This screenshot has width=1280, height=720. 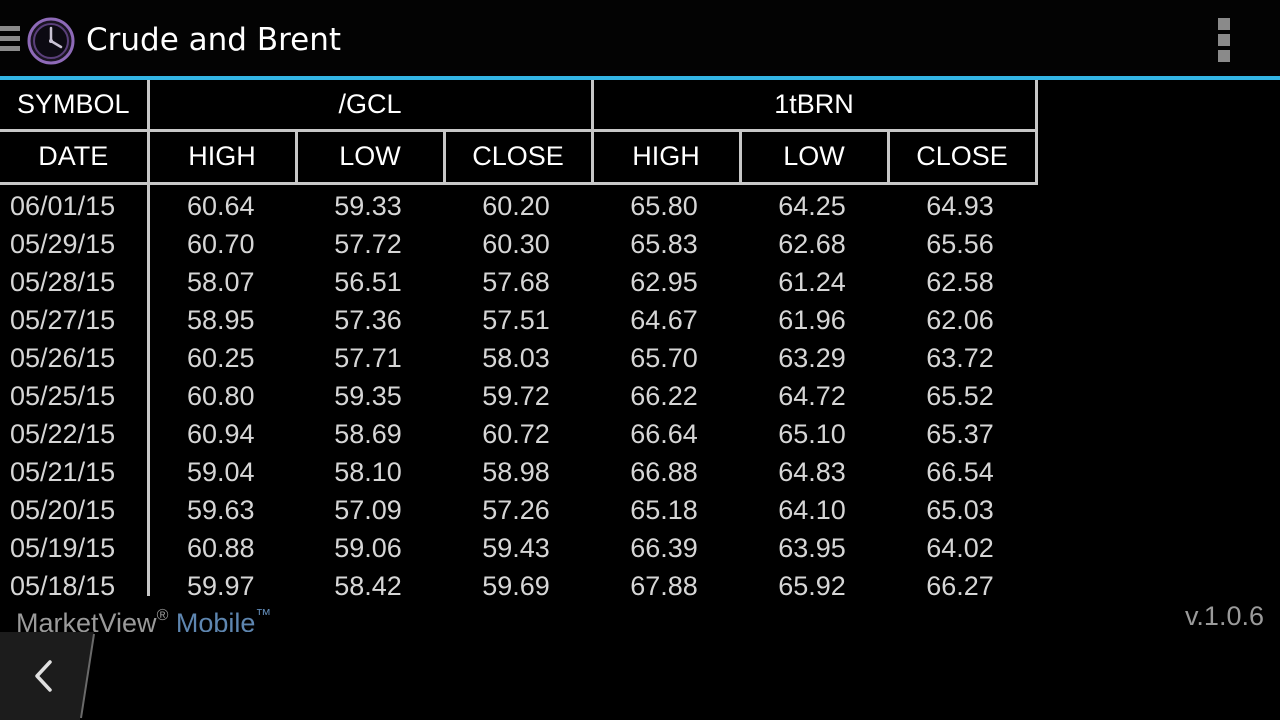 I want to click on table-row: 05/18/15 59.97 58.42 59.69 67.88 65.92 66.27, so click(x=518, y=581).